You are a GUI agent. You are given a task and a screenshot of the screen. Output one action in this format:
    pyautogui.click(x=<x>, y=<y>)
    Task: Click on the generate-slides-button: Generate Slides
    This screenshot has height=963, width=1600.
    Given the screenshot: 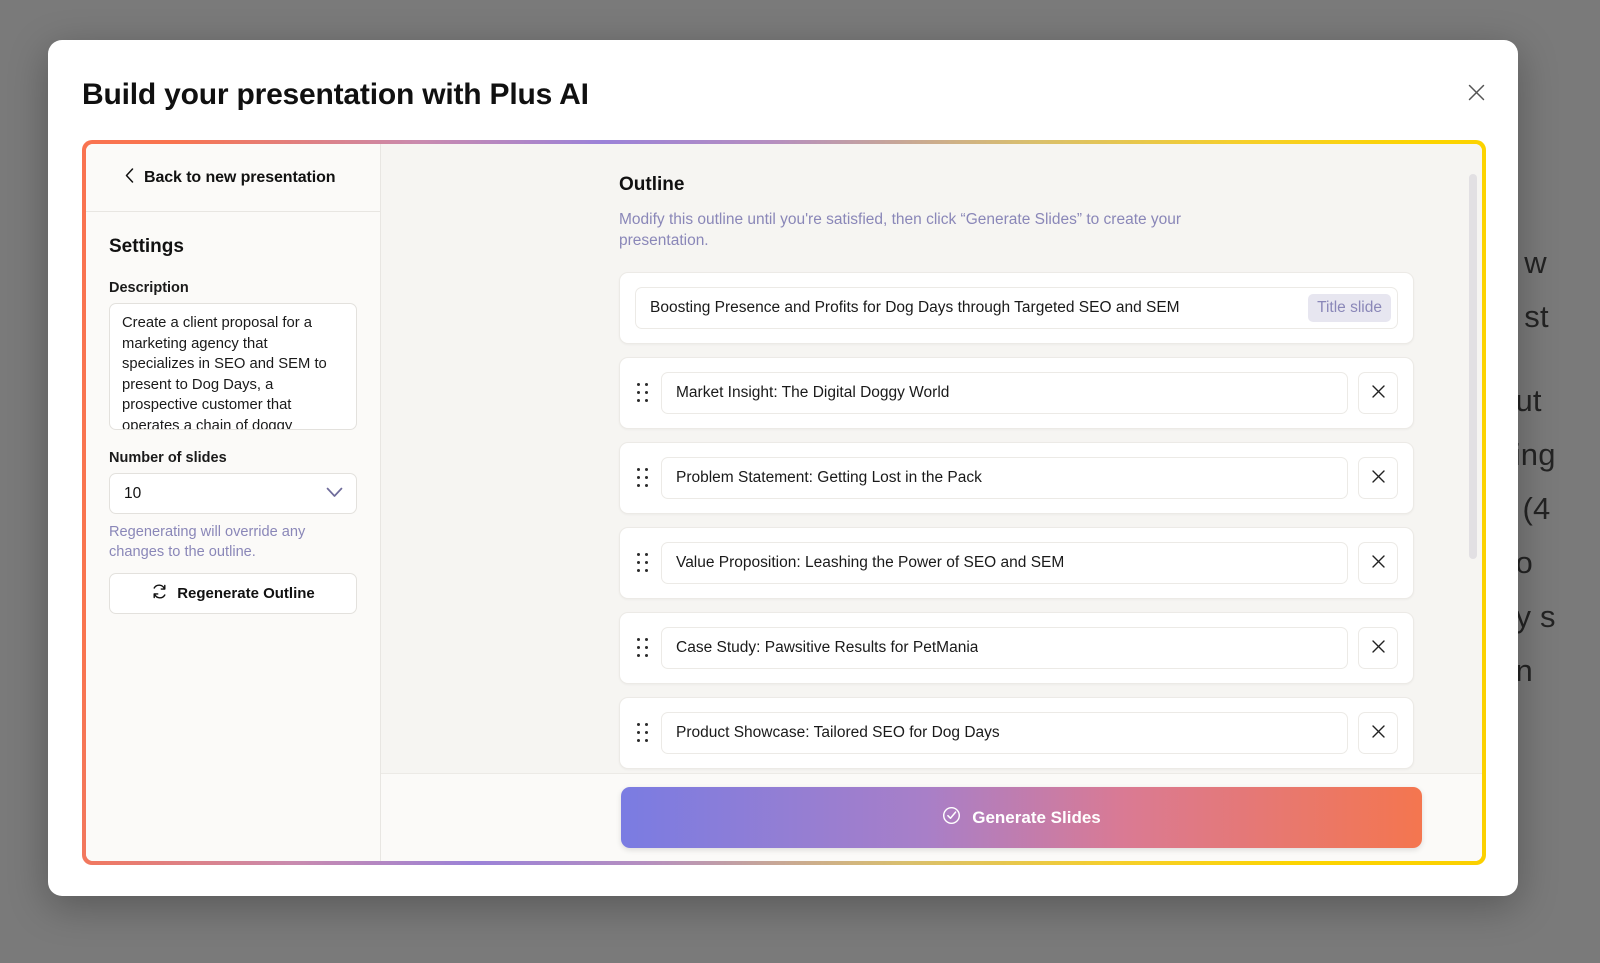 What is the action you would take?
    pyautogui.click(x=1021, y=817)
    